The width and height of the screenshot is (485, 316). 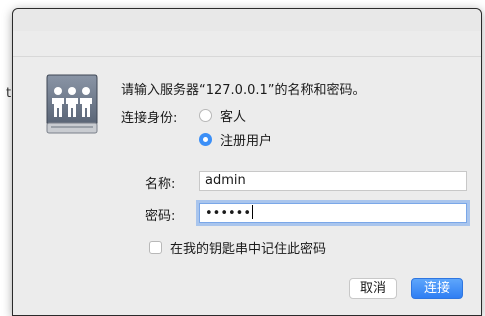 I want to click on remember-password-label: 在我的钥匙串中记住此密码, so click(x=248, y=249).